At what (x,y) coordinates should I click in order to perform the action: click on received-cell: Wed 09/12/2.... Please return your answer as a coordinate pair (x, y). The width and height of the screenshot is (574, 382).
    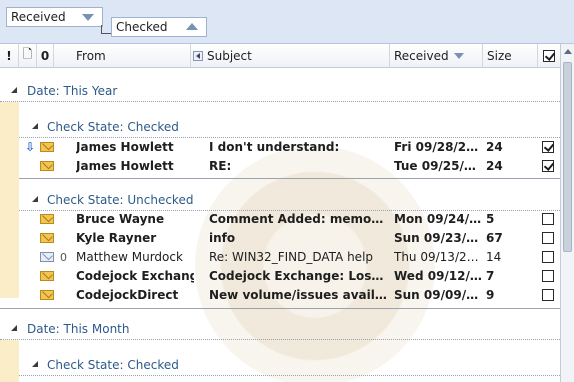
    Looking at the image, I should click on (438, 276).